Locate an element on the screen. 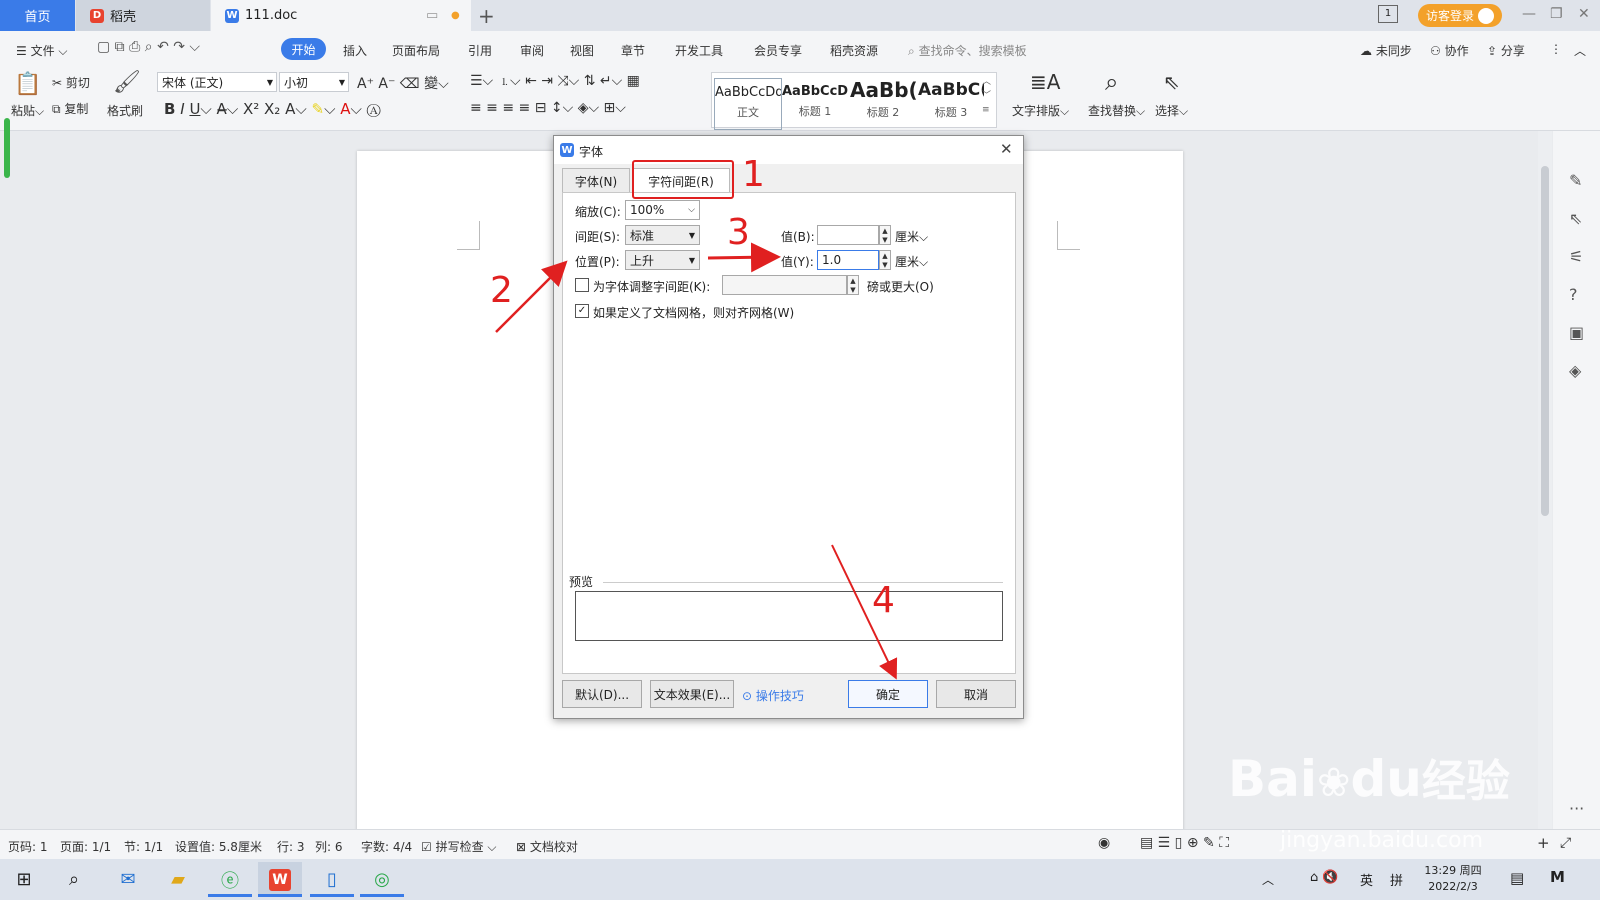 Image resolution: width=1600 pixels, height=900 pixels. tray-expand-icon: ︿ is located at coordinates (1268, 879).